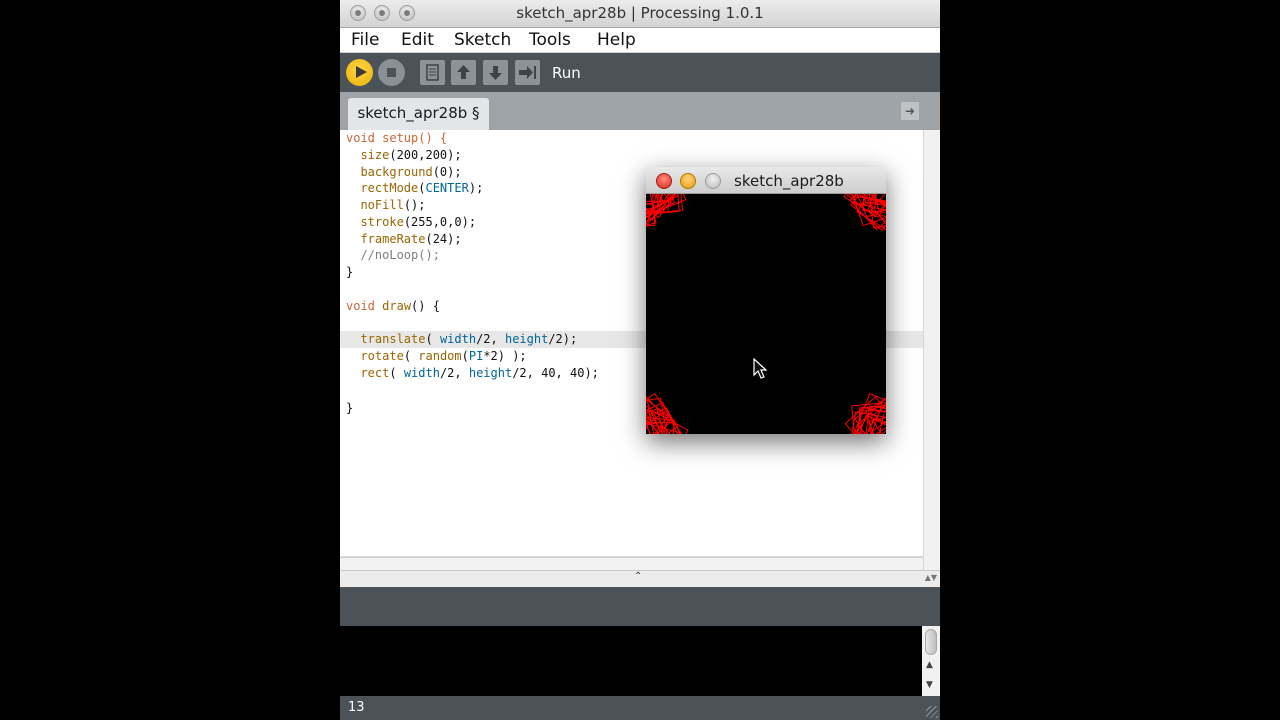  I want to click on new-file-icon, so click(432, 72).